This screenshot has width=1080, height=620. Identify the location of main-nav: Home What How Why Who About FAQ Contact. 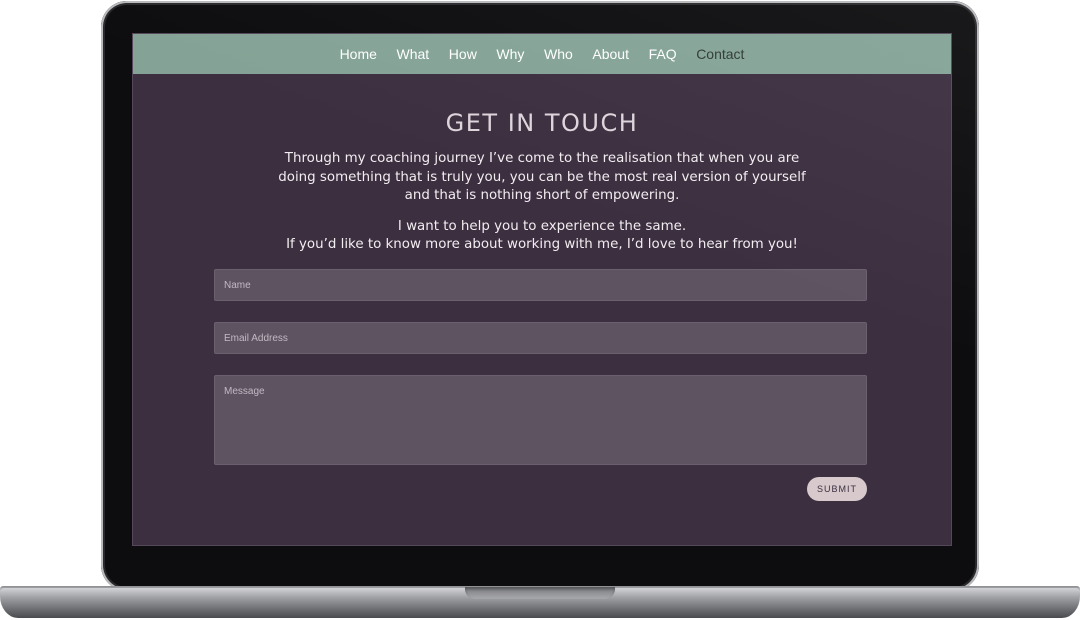
(542, 54).